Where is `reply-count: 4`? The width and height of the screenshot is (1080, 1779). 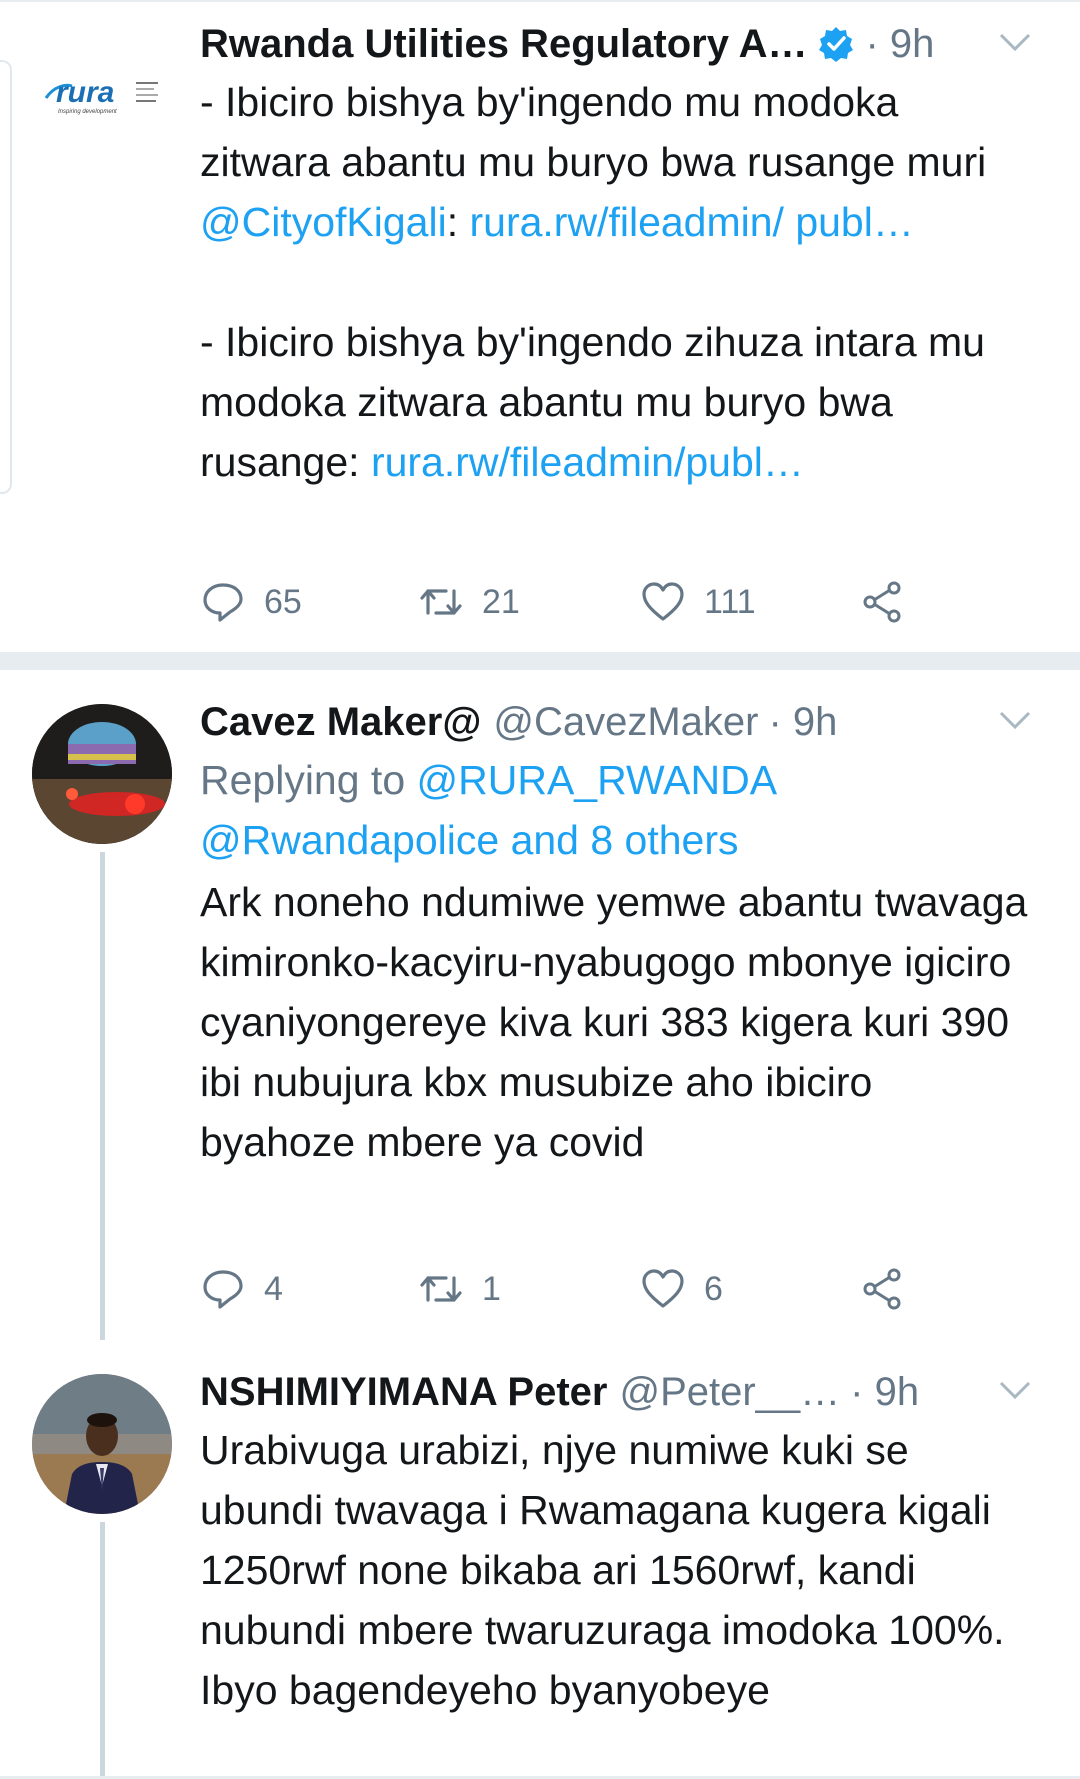
reply-count: 4 is located at coordinates (273, 1288).